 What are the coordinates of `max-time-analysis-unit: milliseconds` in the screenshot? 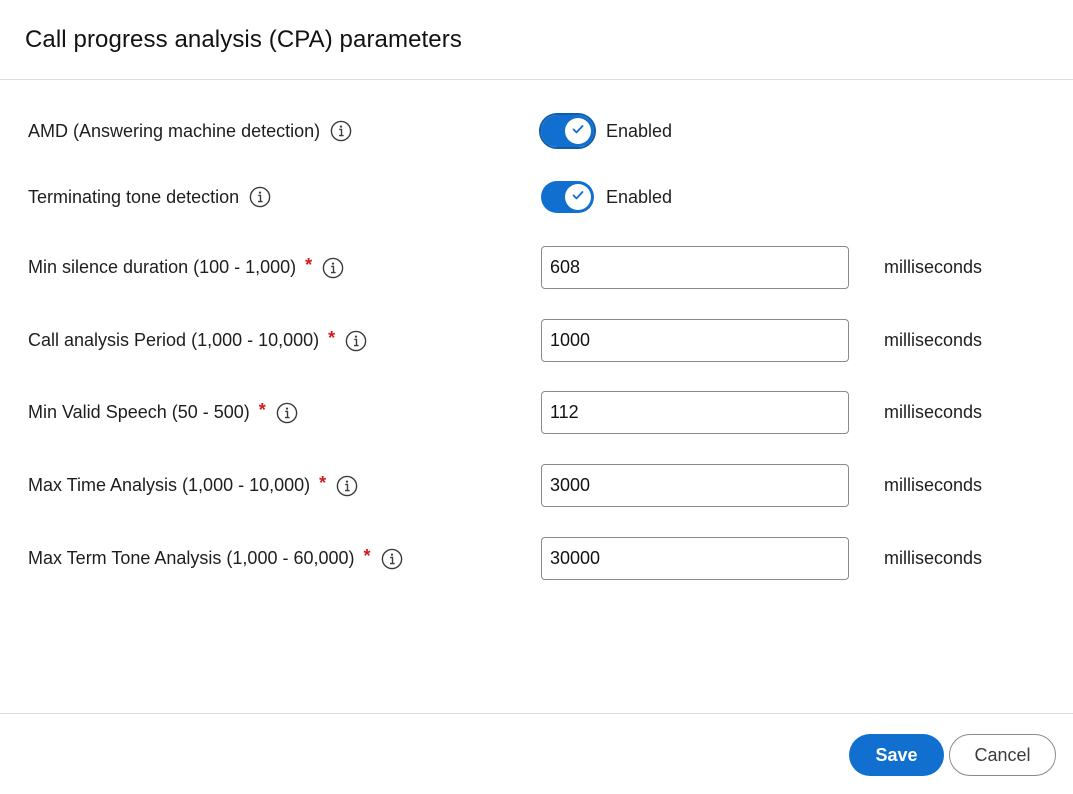 It's located at (933, 485).